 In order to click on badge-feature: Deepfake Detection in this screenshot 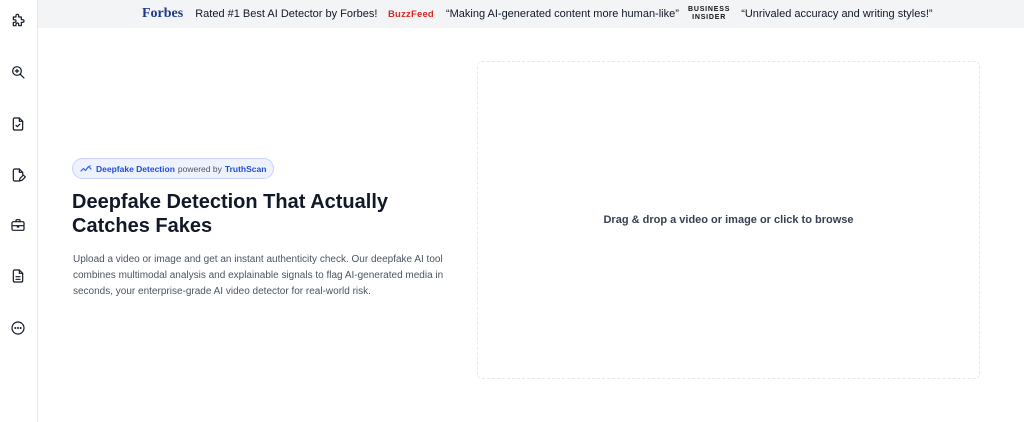, I will do `click(135, 168)`.